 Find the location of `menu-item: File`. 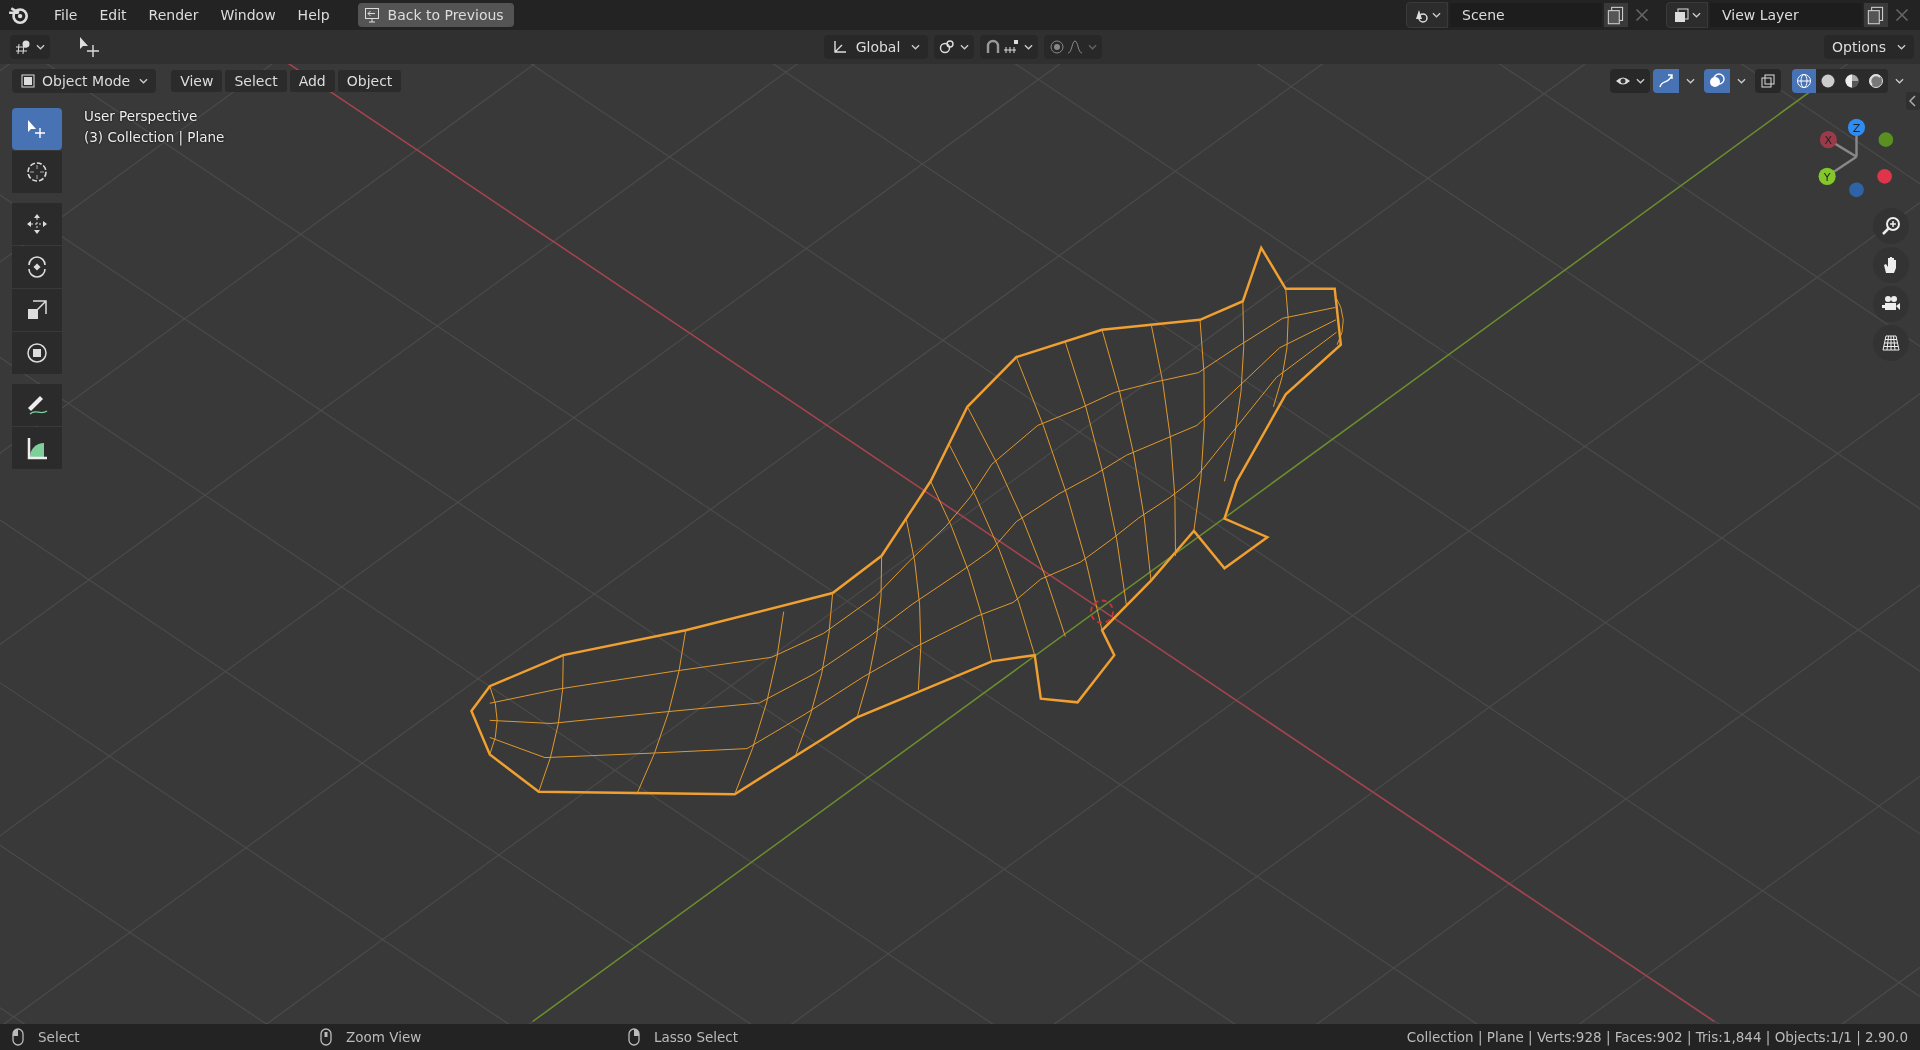

menu-item: File is located at coordinates (66, 15).